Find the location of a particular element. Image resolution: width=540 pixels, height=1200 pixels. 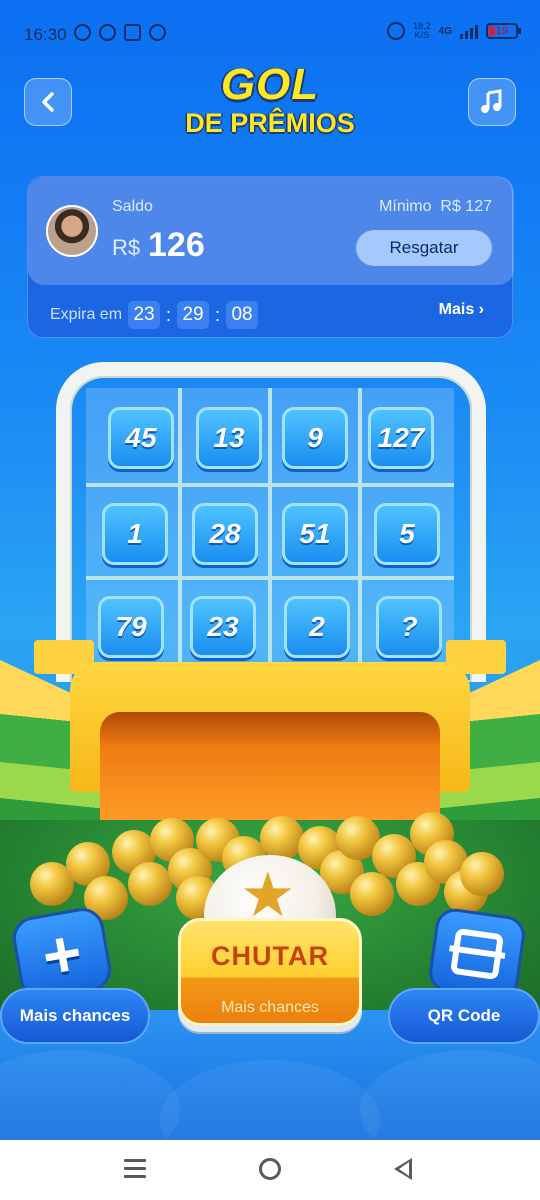

grid-cell: 79 is located at coordinates (131, 627).